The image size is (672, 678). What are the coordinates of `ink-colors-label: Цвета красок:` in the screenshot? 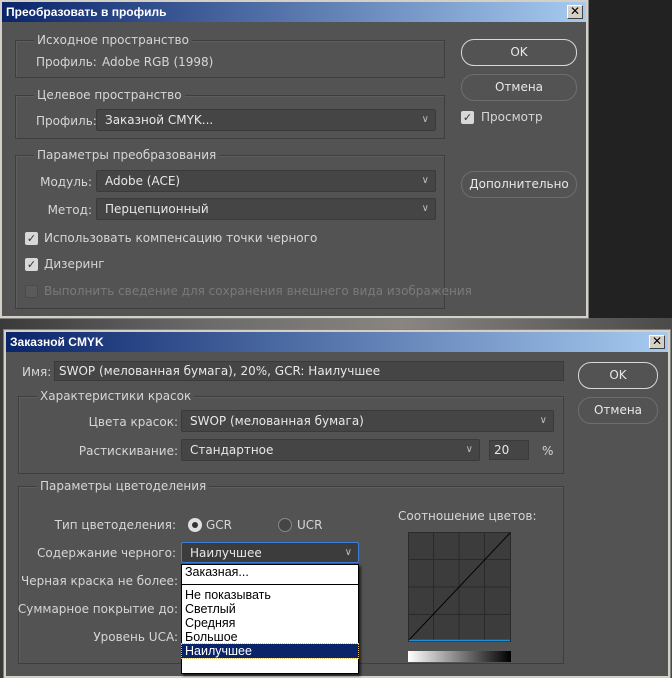 It's located at (133, 422).